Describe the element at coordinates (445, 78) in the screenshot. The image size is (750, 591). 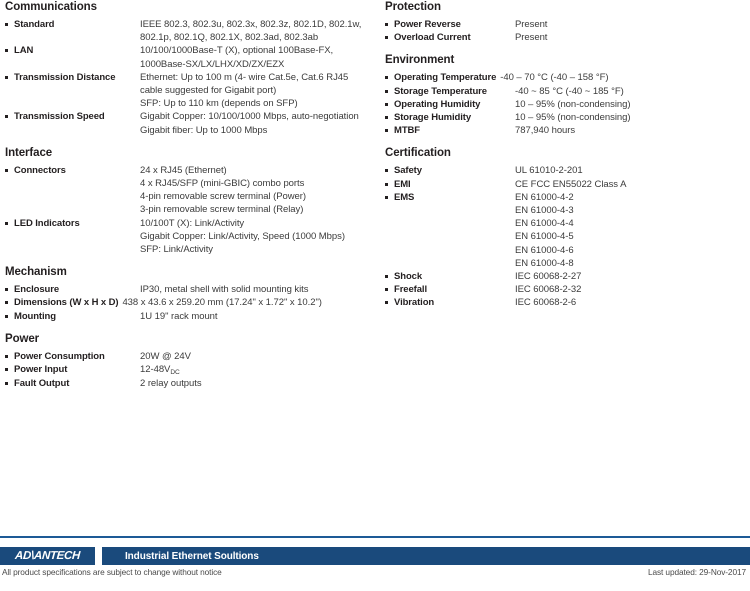
I see `spec-label: Operating Temperature` at that location.